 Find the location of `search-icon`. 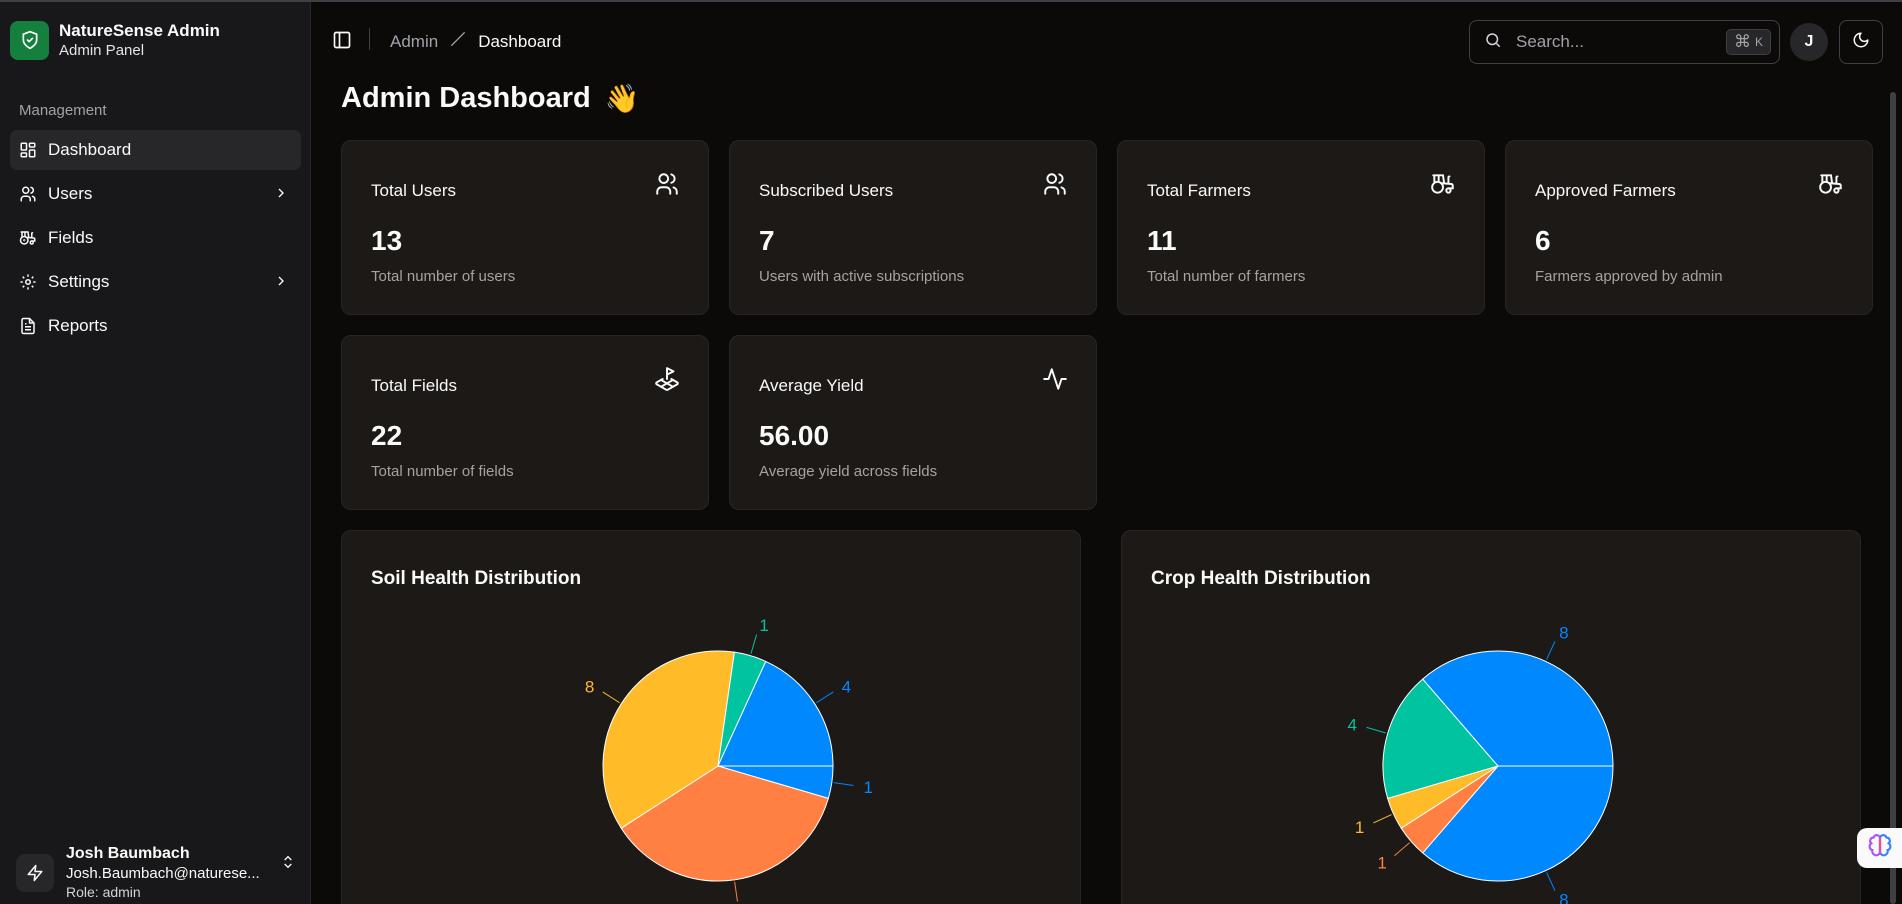

search-icon is located at coordinates (1493, 42).